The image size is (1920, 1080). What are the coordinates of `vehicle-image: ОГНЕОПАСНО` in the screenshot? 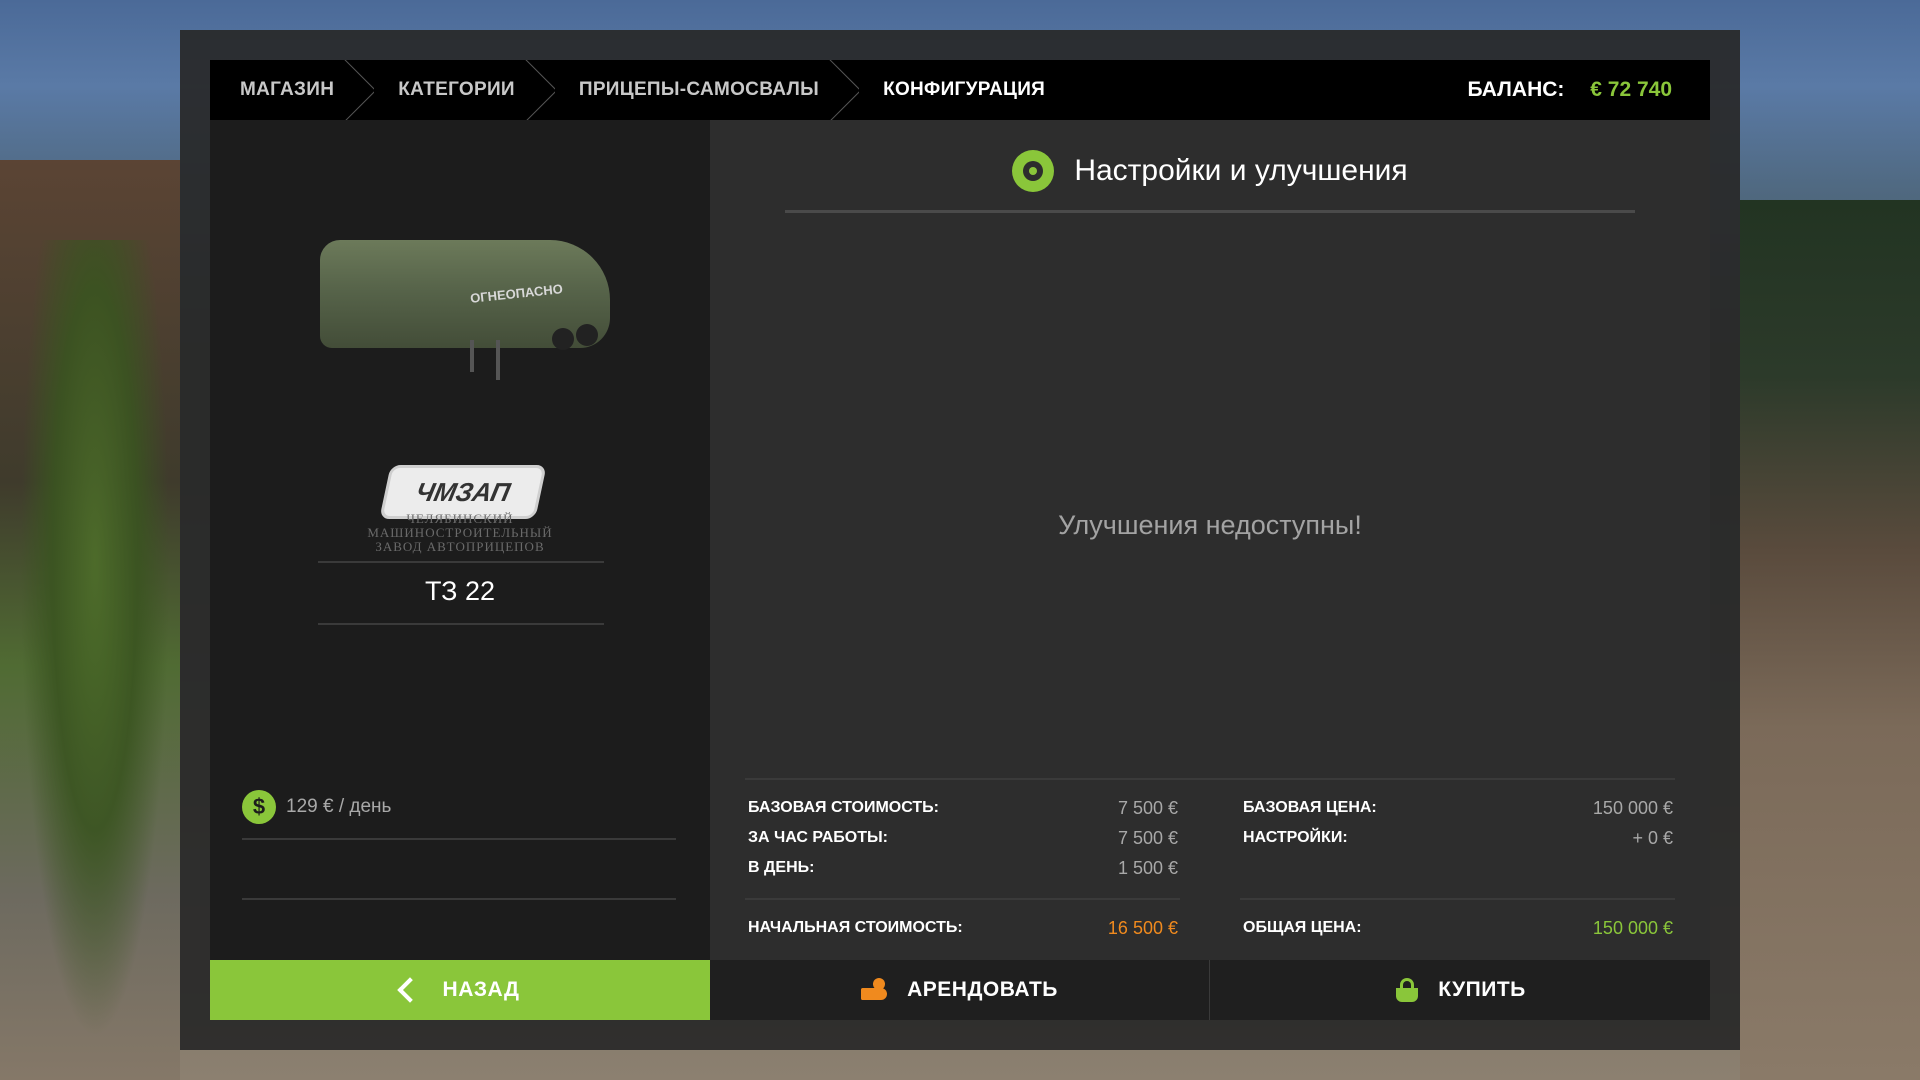 It's located at (465, 315).